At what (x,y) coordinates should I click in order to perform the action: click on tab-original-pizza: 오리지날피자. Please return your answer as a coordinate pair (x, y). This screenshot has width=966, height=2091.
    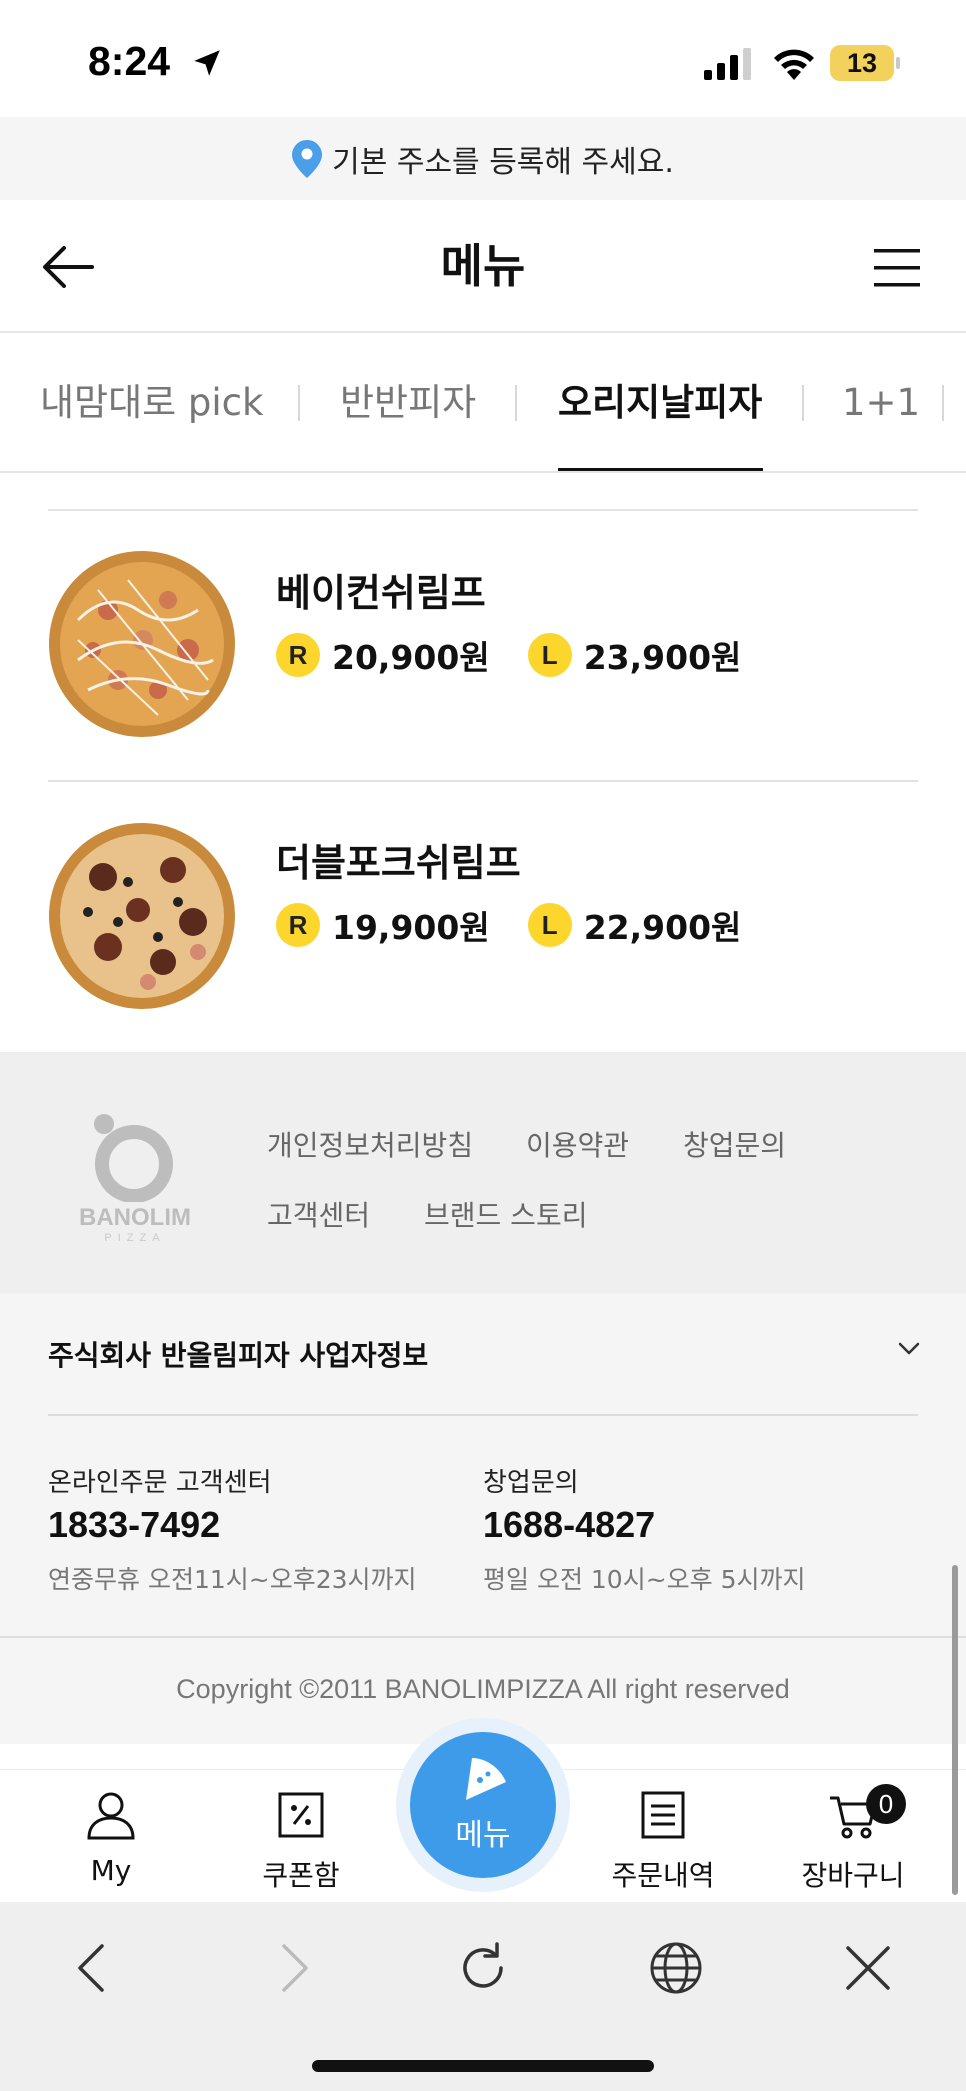
    Looking at the image, I should click on (660, 403).